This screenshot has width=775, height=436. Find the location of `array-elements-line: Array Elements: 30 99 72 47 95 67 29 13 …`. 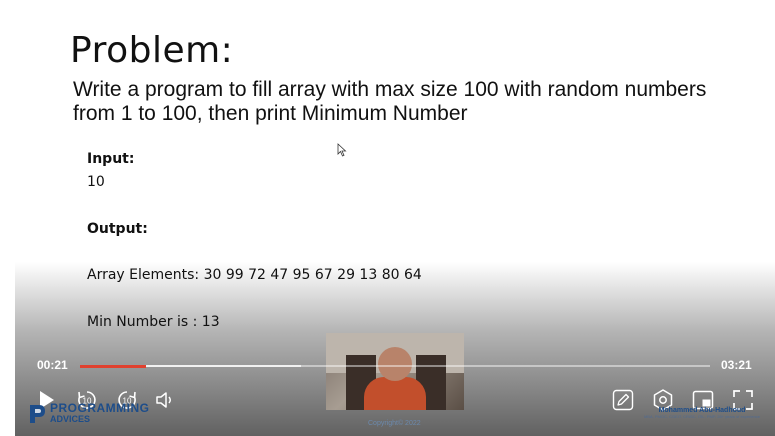

array-elements-line: Array Elements: 30 99 72 47 95 67 29 13 … is located at coordinates (254, 275).